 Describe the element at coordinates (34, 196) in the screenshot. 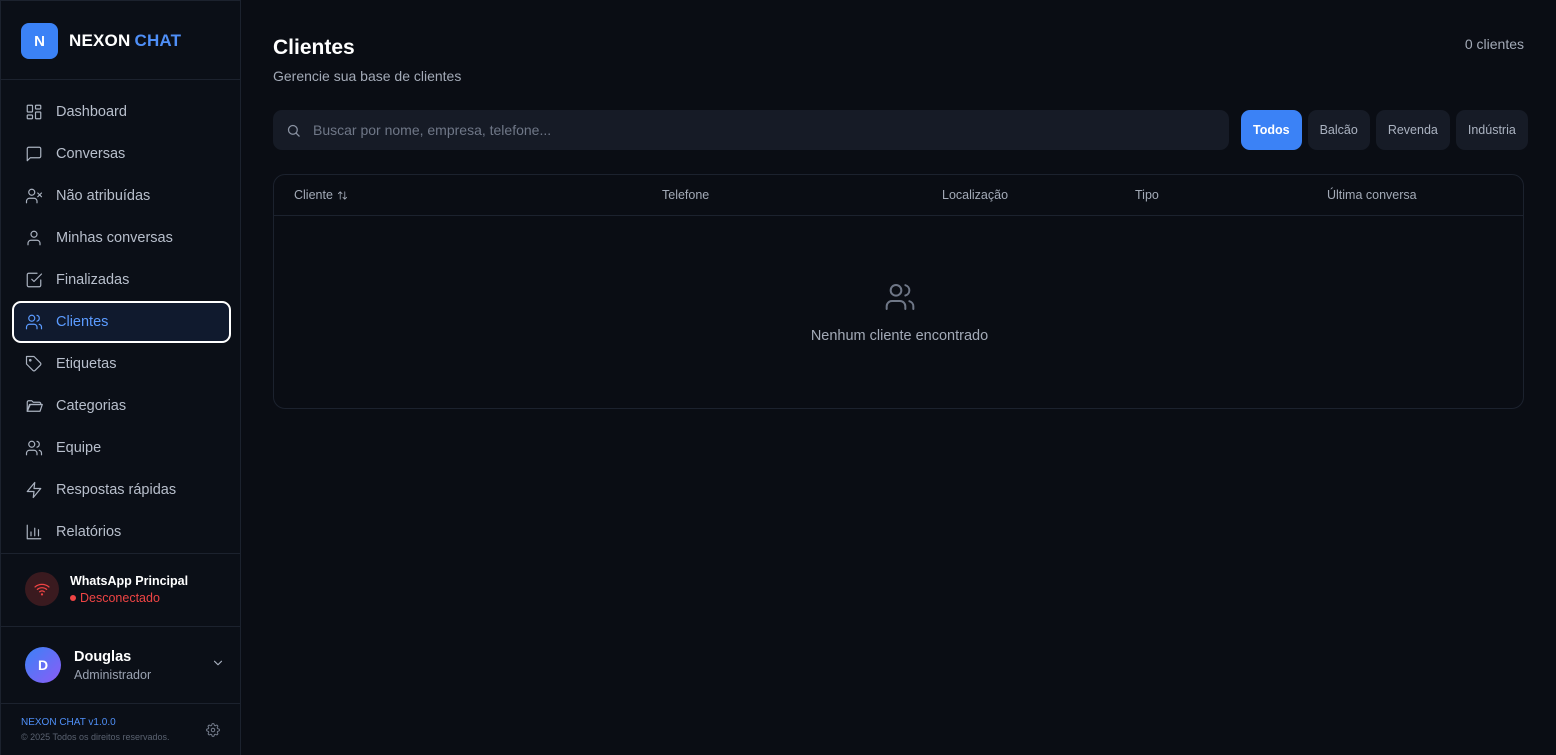

I see `user-x-icon` at that location.